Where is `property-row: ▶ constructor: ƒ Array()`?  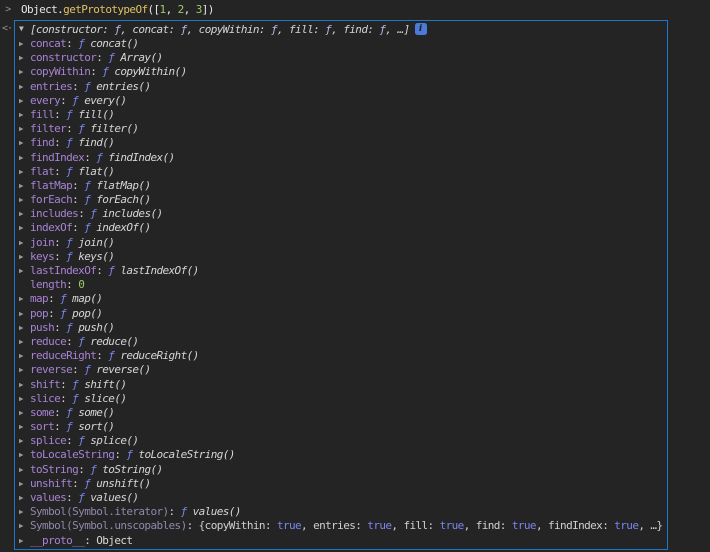 property-row: ▶ constructor: ƒ Array() is located at coordinates (341, 58).